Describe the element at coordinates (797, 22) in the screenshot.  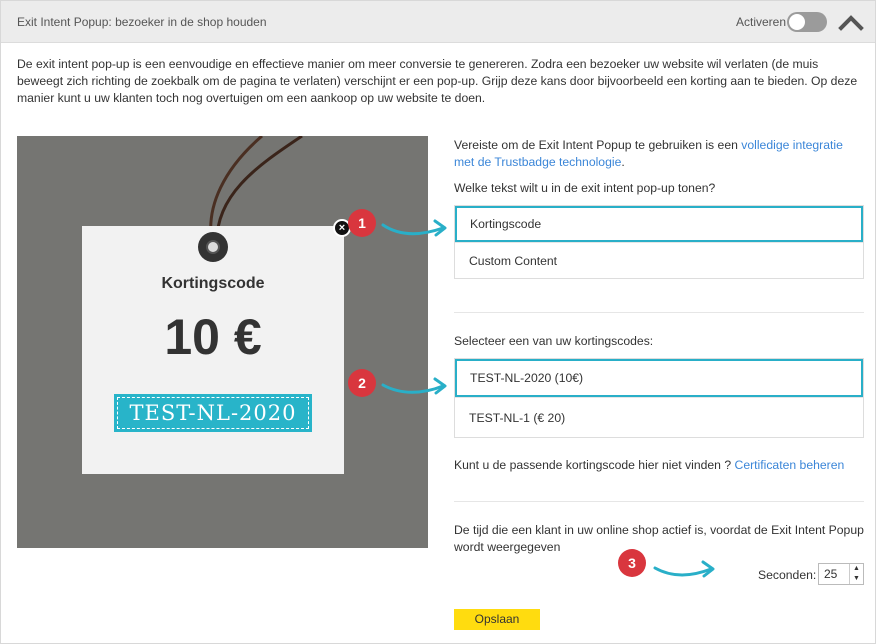
I see `toggle-knob` at that location.